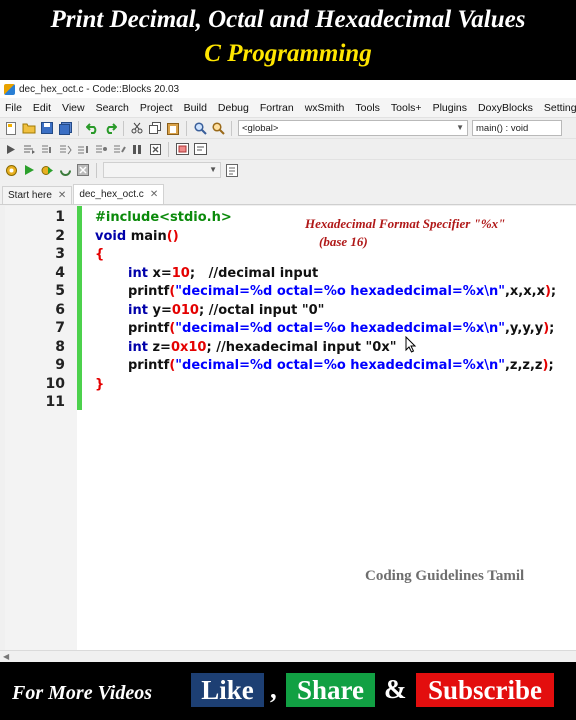 Image resolution: width=576 pixels, height=720 pixels. I want to click on cta-banner: For More Videos Like , Share & Subscribe, so click(288, 691).